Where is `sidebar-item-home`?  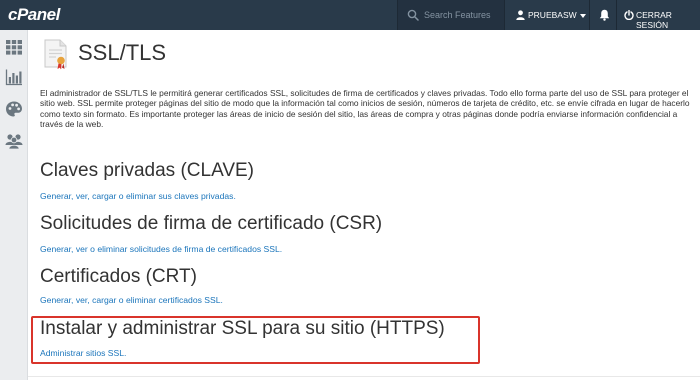 sidebar-item-home is located at coordinates (14, 47).